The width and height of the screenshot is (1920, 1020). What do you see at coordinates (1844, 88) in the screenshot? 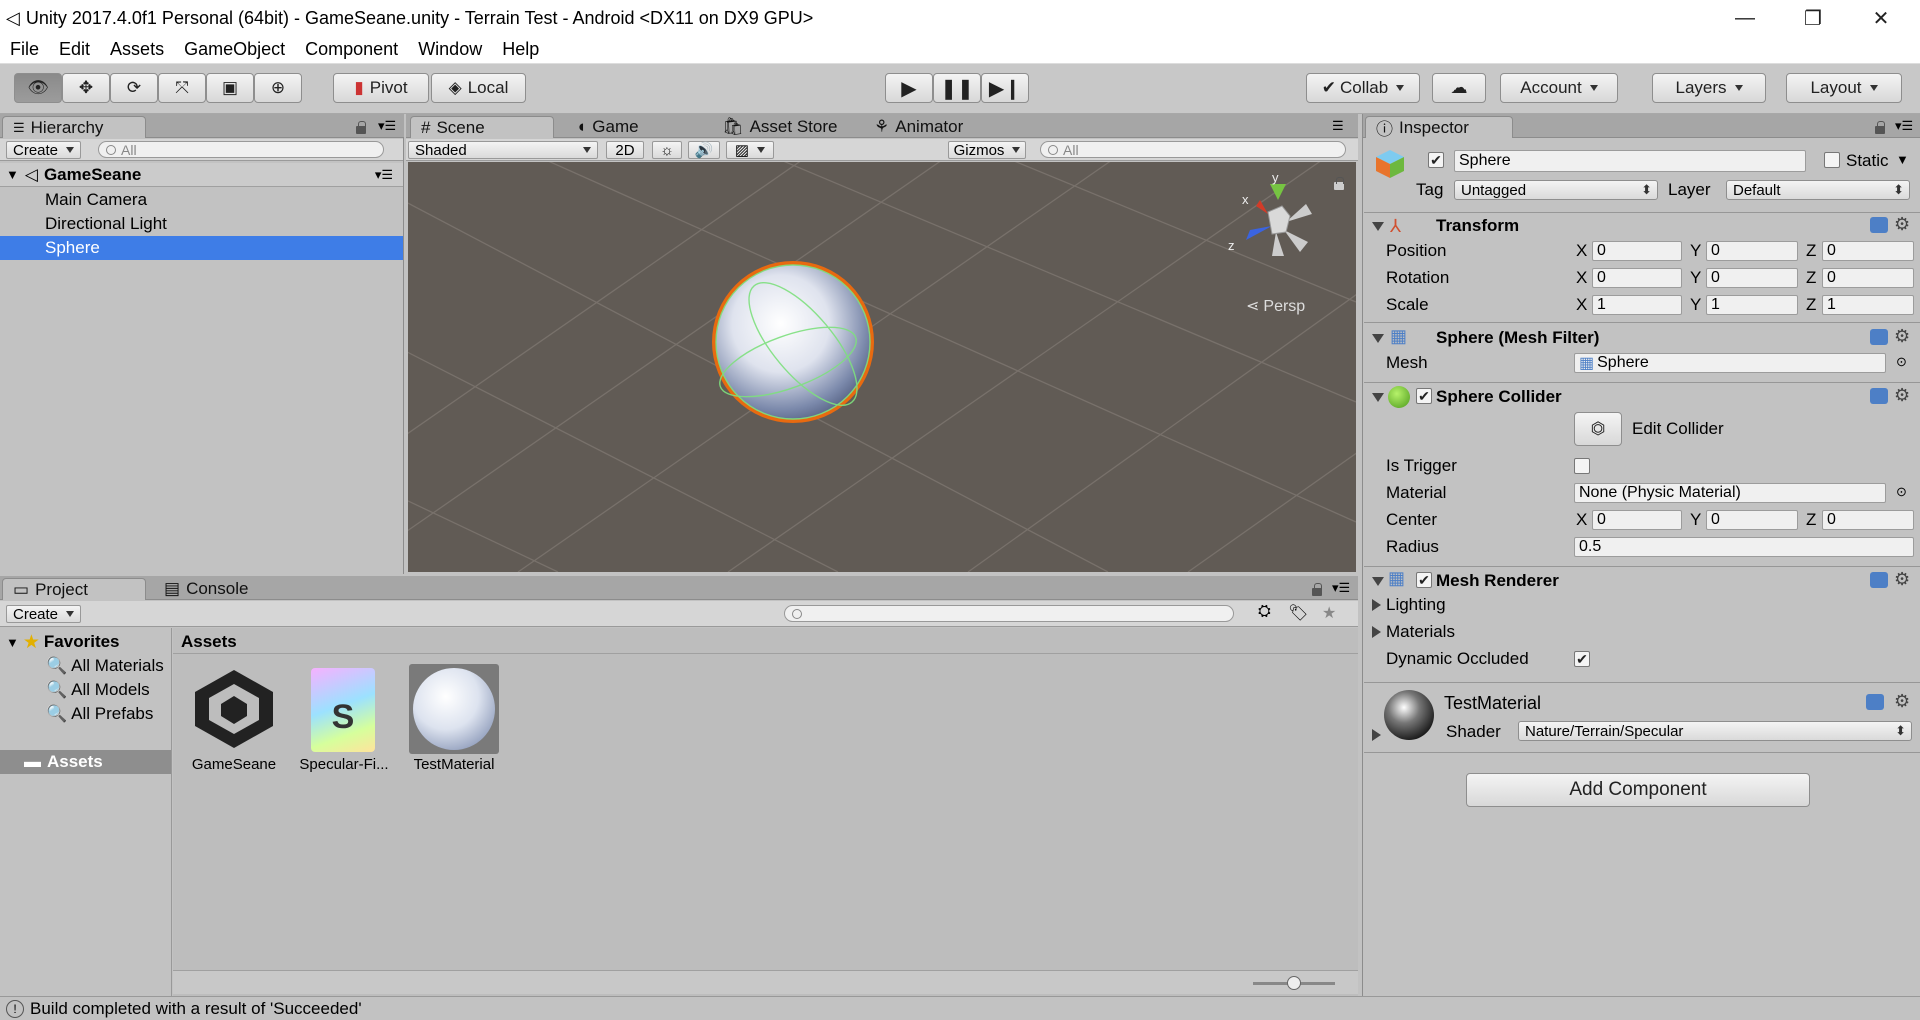
I see `layout-button: Layout` at bounding box center [1844, 88].